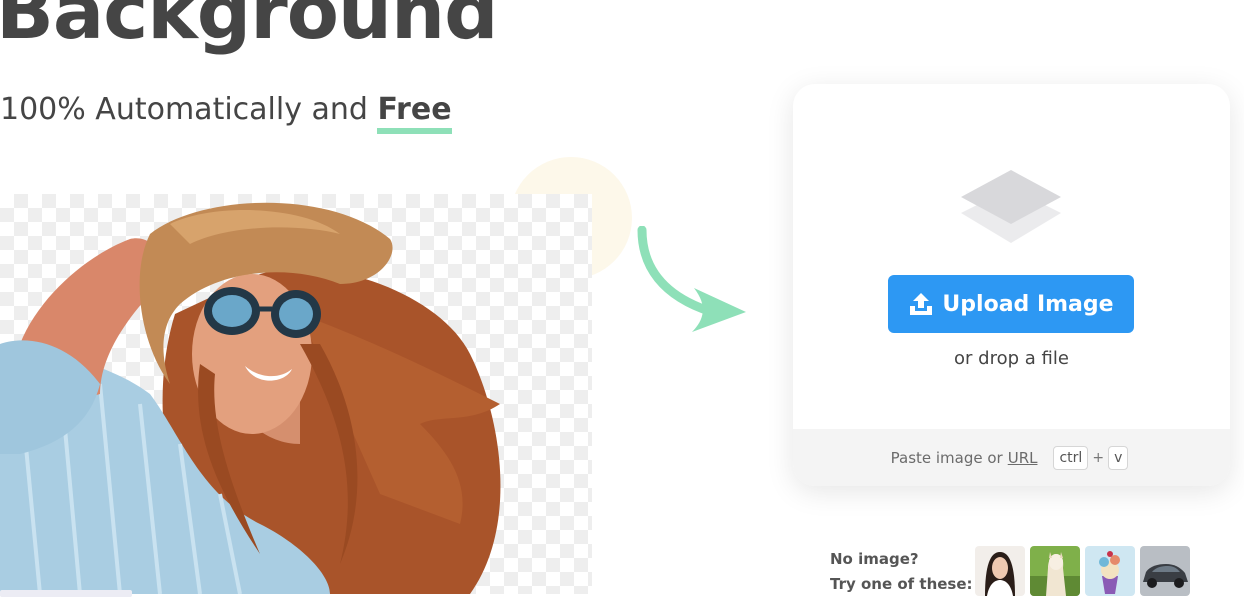 The height and width of the screenshot is (597, 1244). I want to click on subheadline-emphasis: Free, so click(414, 113).